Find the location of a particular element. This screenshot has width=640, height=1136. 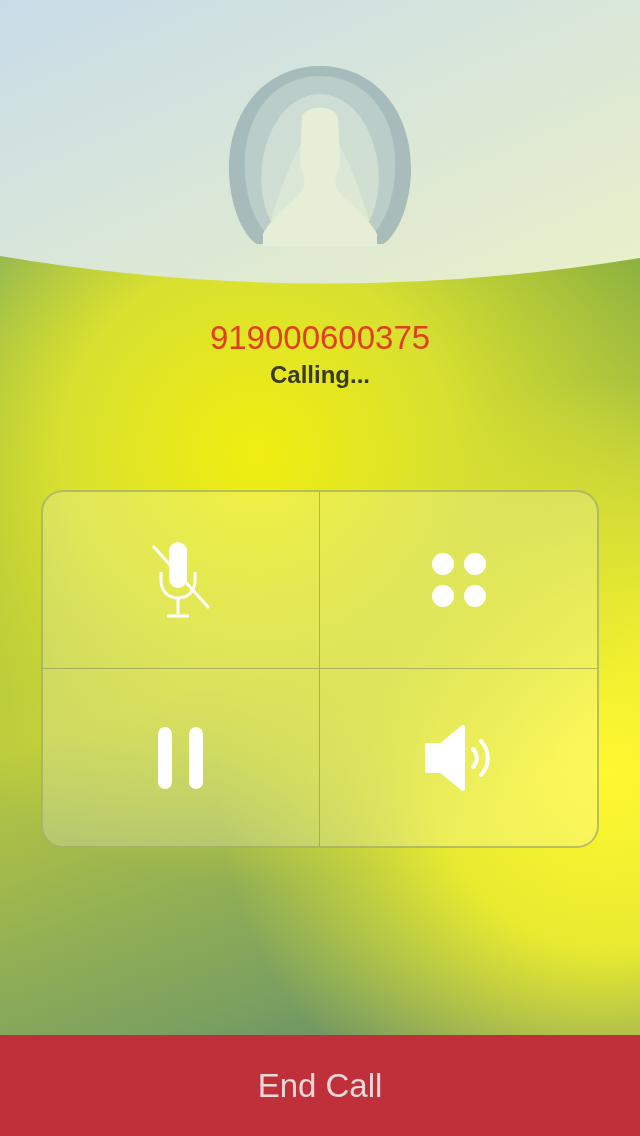

end-call-button: End Call is located at coordinates (320, 1085).